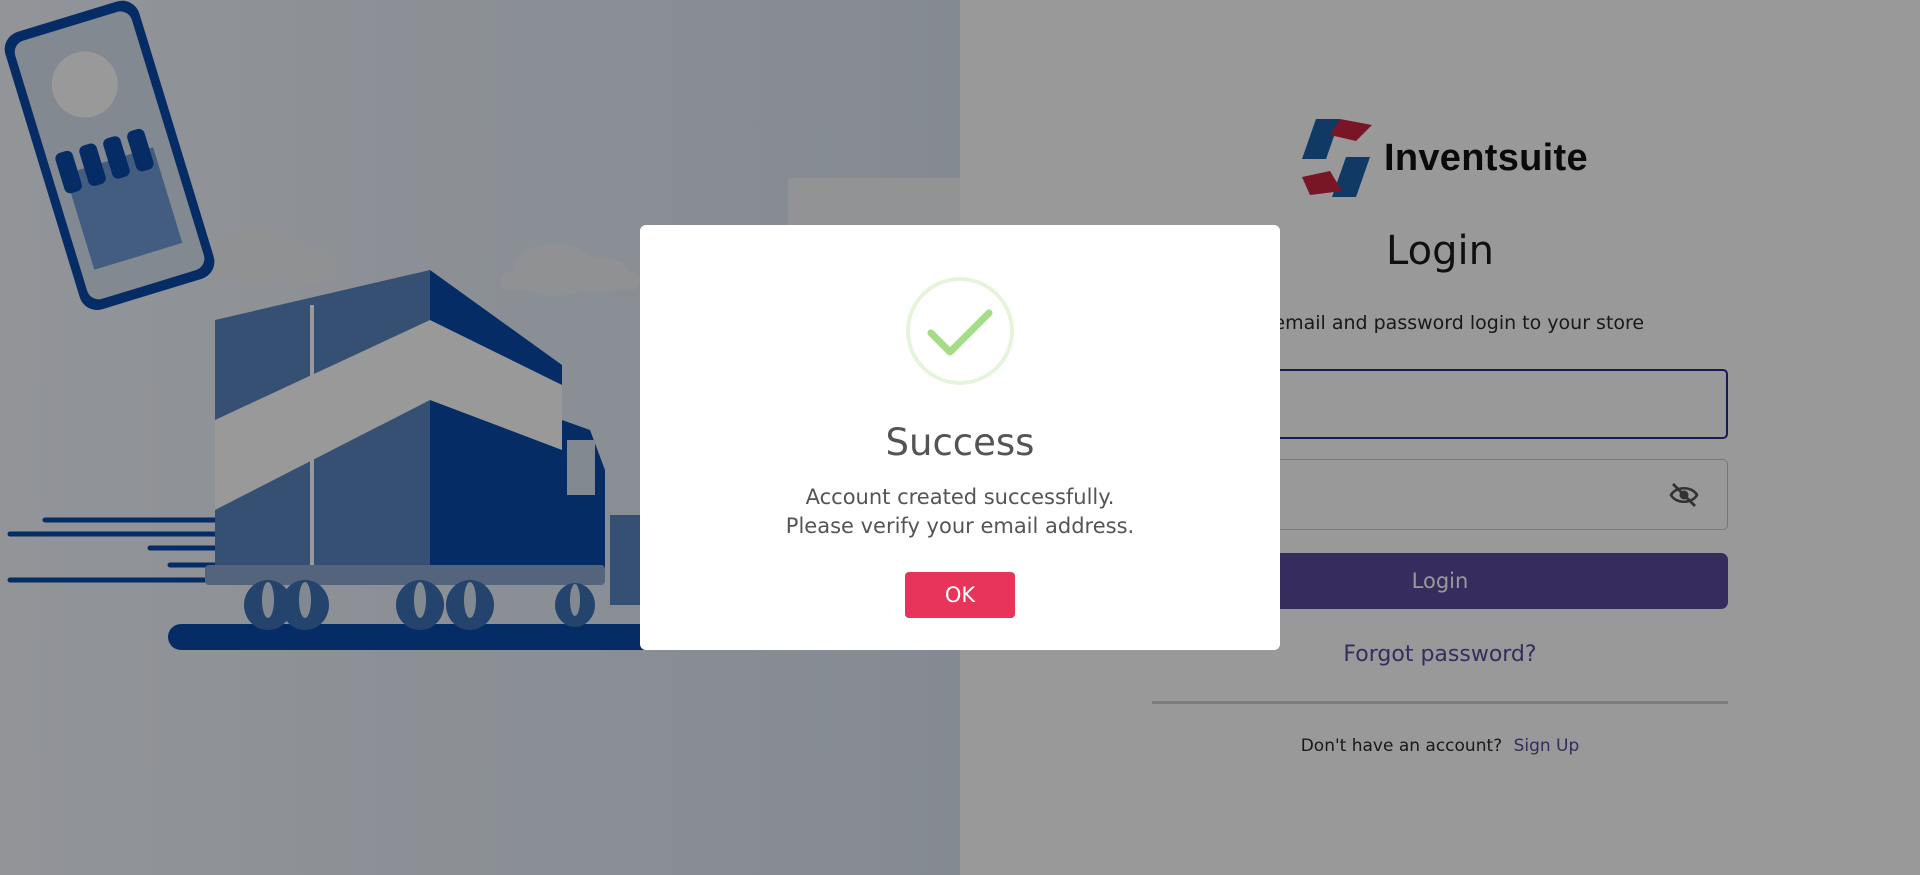 Image resolution: width=1920 pixels, height=875 pixels. Describe the element at coordinates (960, 526) in the screenshot. I see `dialog-message-line-2: Please verify your email address.` at that location.